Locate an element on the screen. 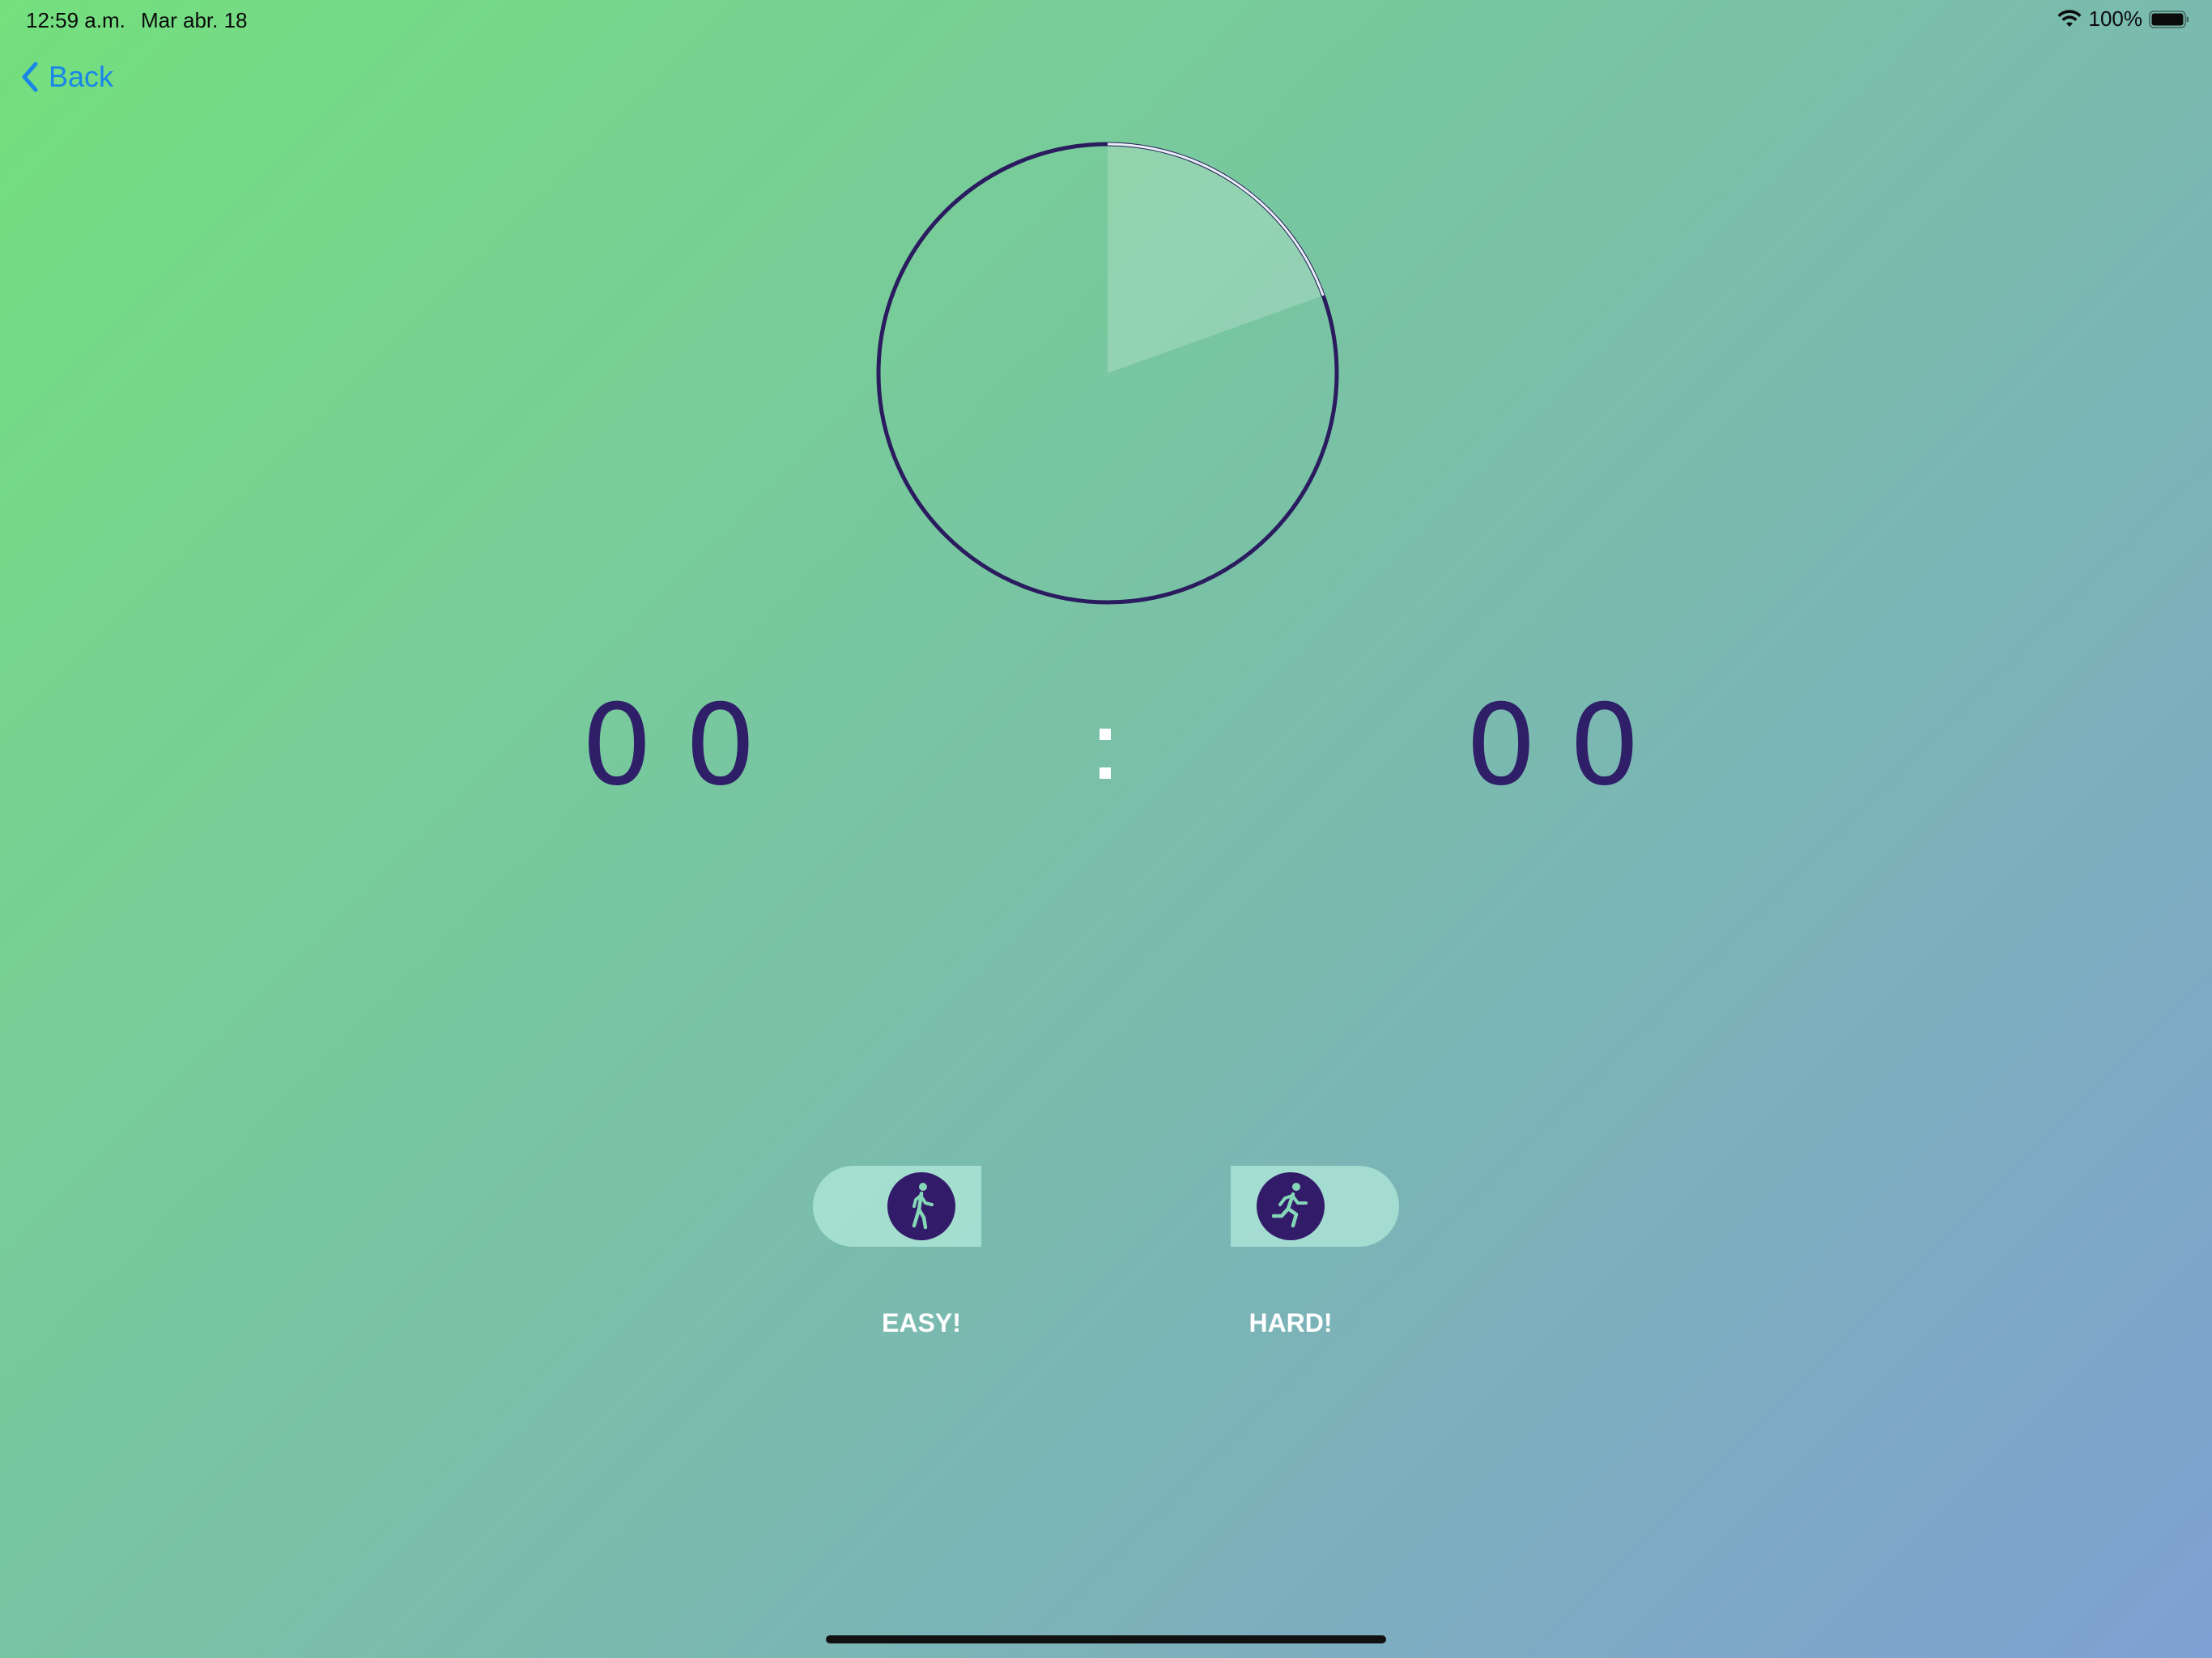  back-button: Back is located at coordinates (66, 77).